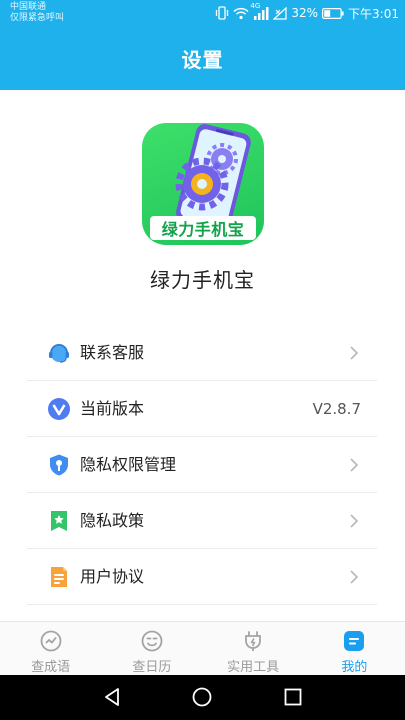 Image resolution: width=405 pixels, height=720 pixels. What do you see at coordinates (333, 13) in the screenshot?
I see `battery-icon` at bounding box center [333, 13].